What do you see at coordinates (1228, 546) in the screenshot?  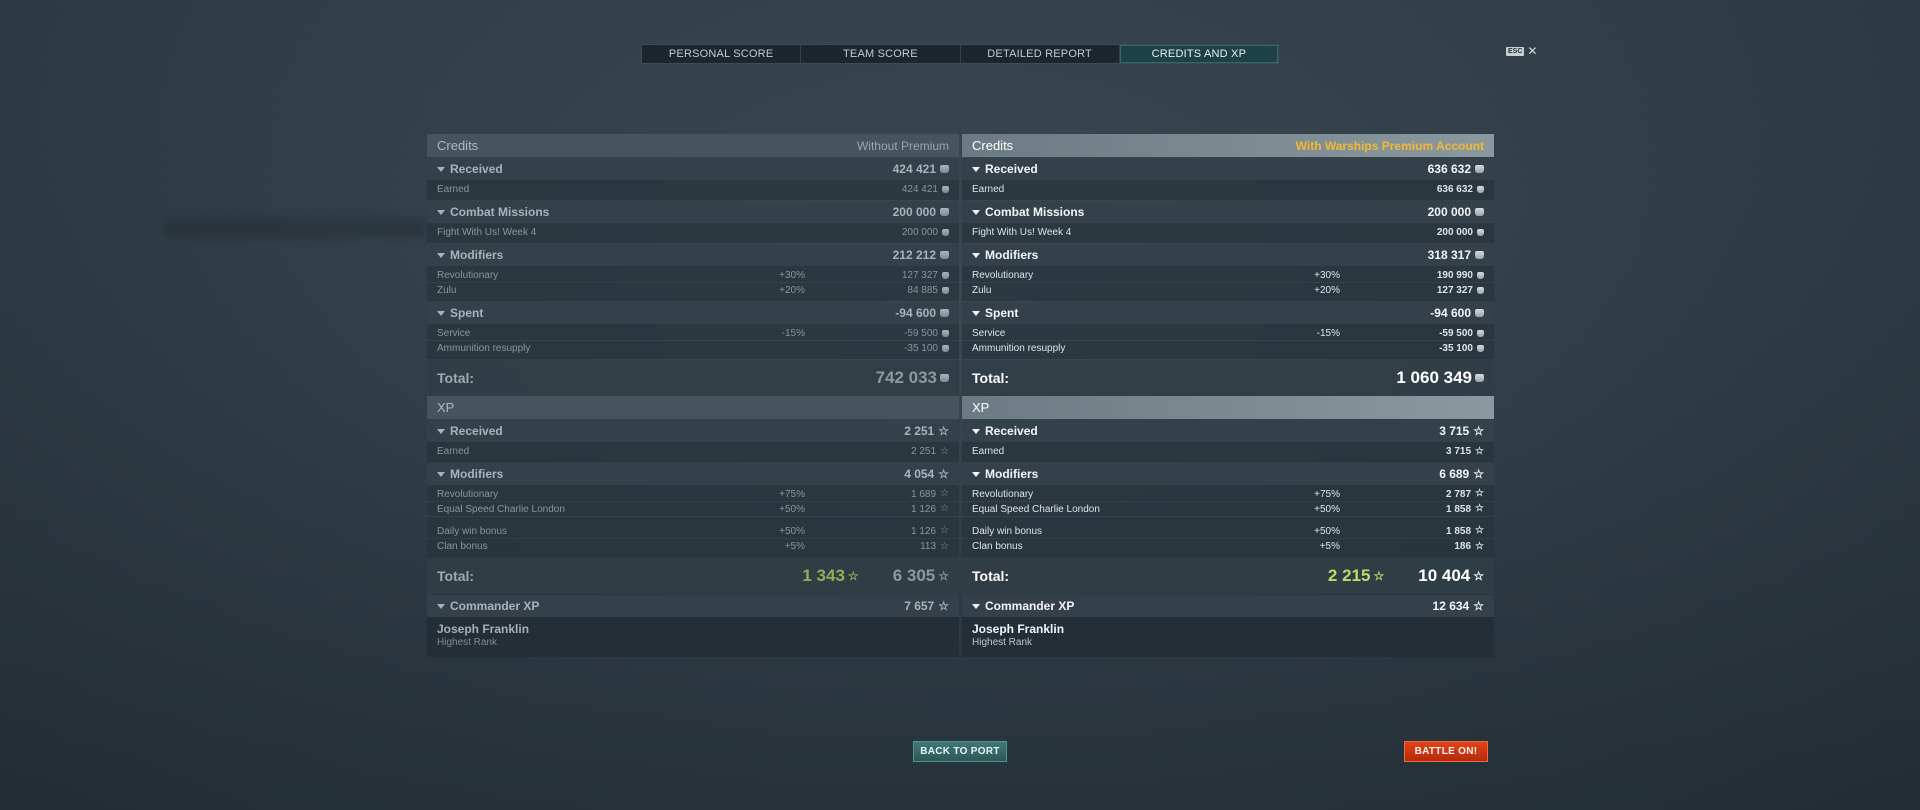 I see `list-item: Clan bonus +5% 186 ☆` at bounding box center [1228, 546].